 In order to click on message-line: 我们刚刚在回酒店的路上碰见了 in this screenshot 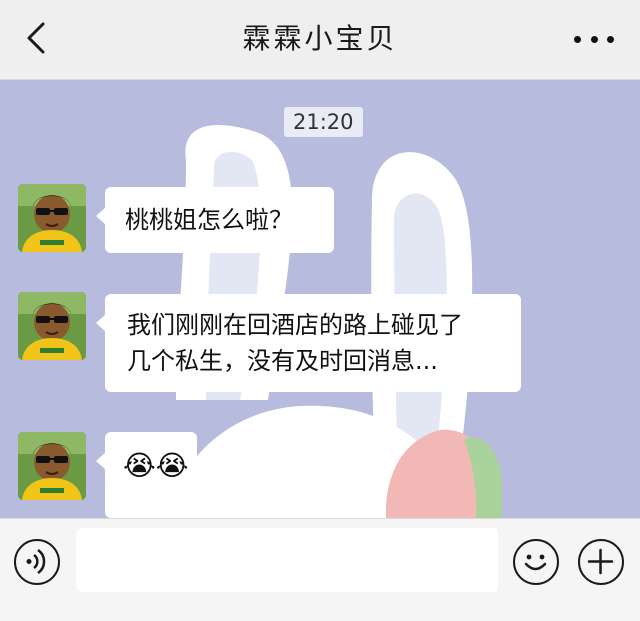, I will do `click(295, 325)`.